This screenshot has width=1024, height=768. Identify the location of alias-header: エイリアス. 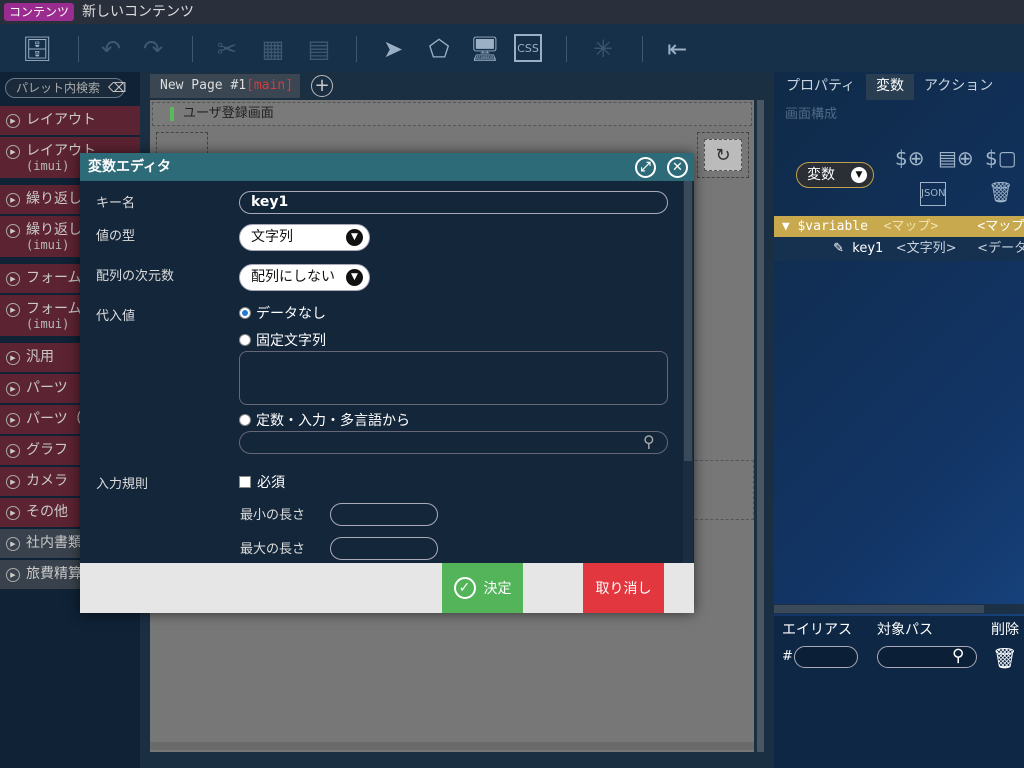
(817, 630).